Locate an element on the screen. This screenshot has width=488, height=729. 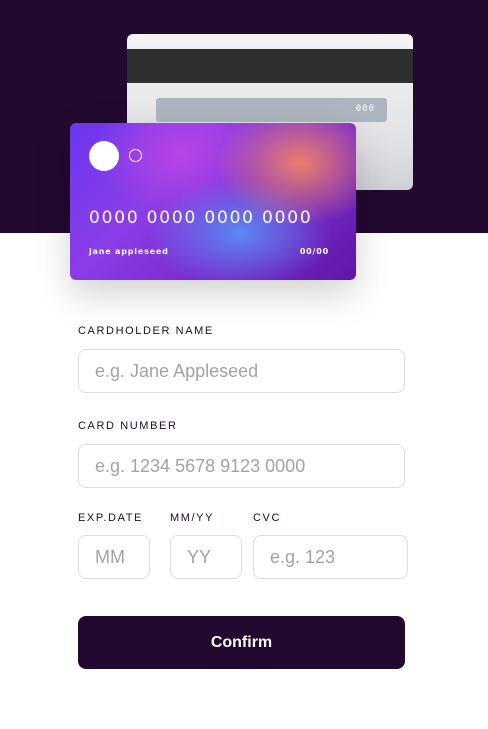
exp-date-label: EXP.DATE is located at coordinates (110, 518).